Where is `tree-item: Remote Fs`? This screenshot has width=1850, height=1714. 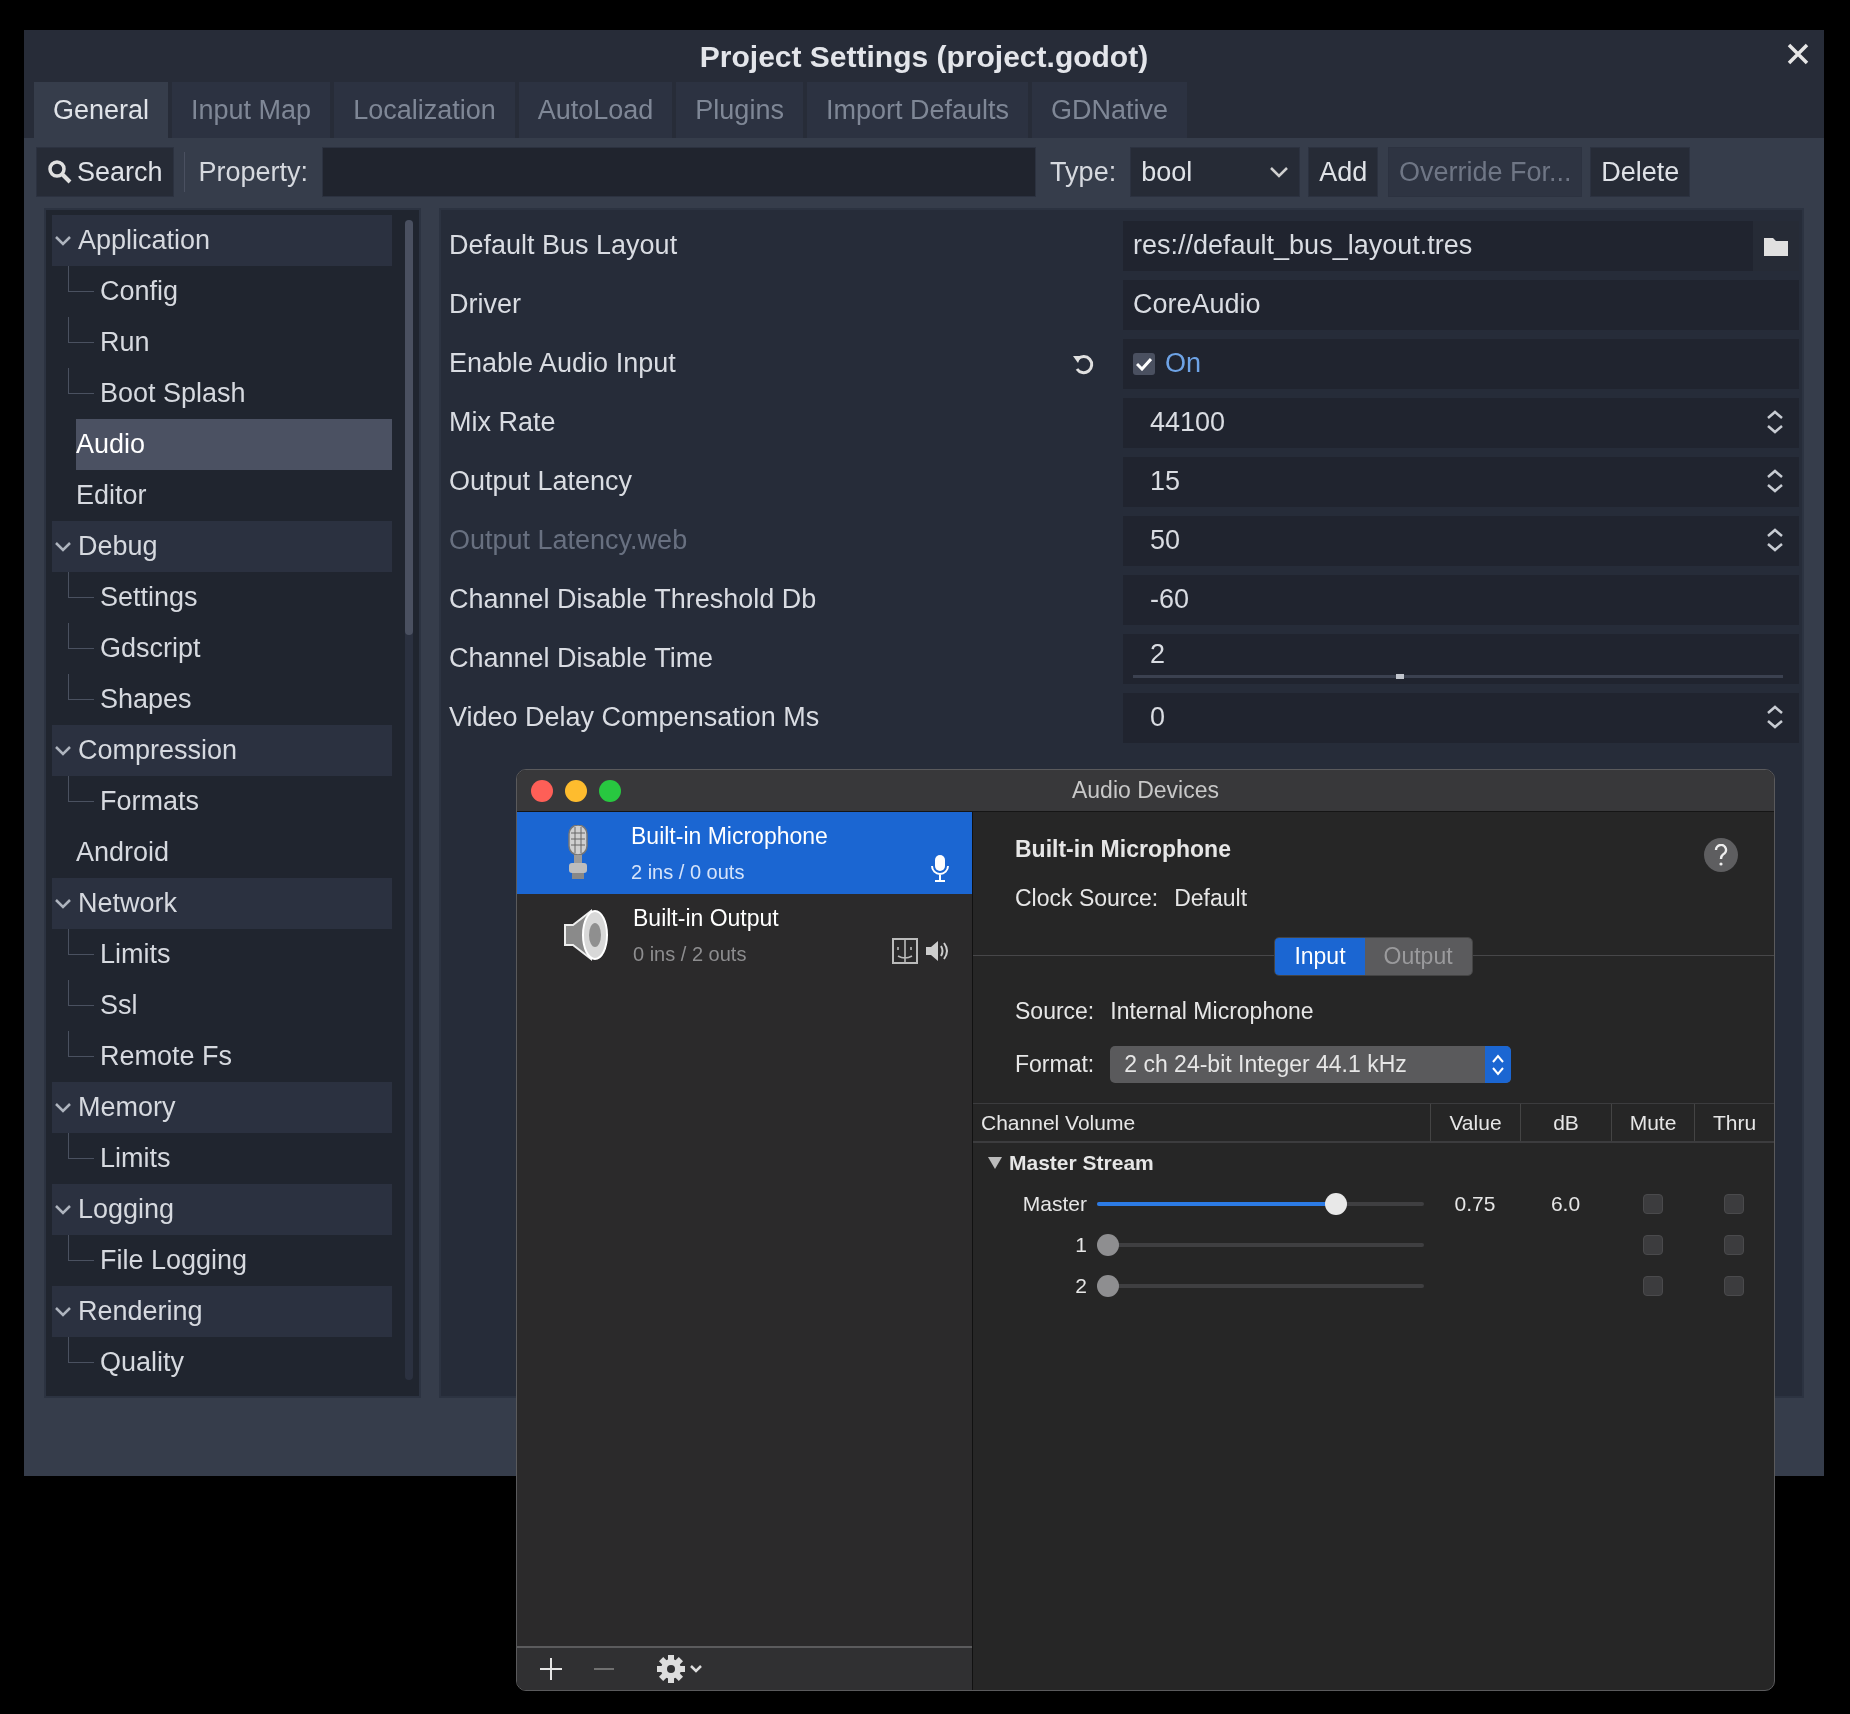
tree-item: Remote Fs is located at coordinates (246, 1056).